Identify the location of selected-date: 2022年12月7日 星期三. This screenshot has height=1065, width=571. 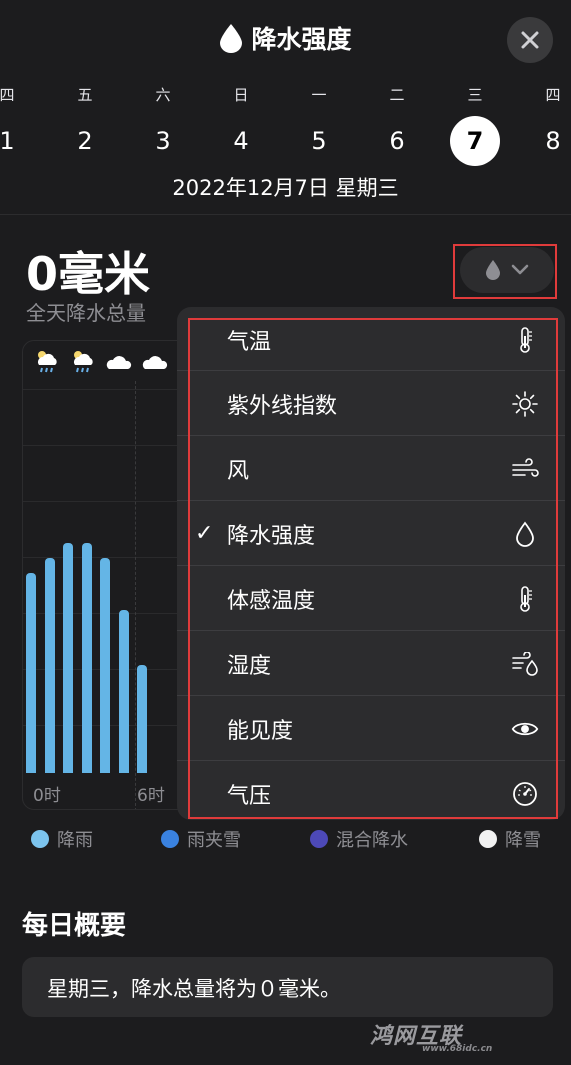
(285, 188).